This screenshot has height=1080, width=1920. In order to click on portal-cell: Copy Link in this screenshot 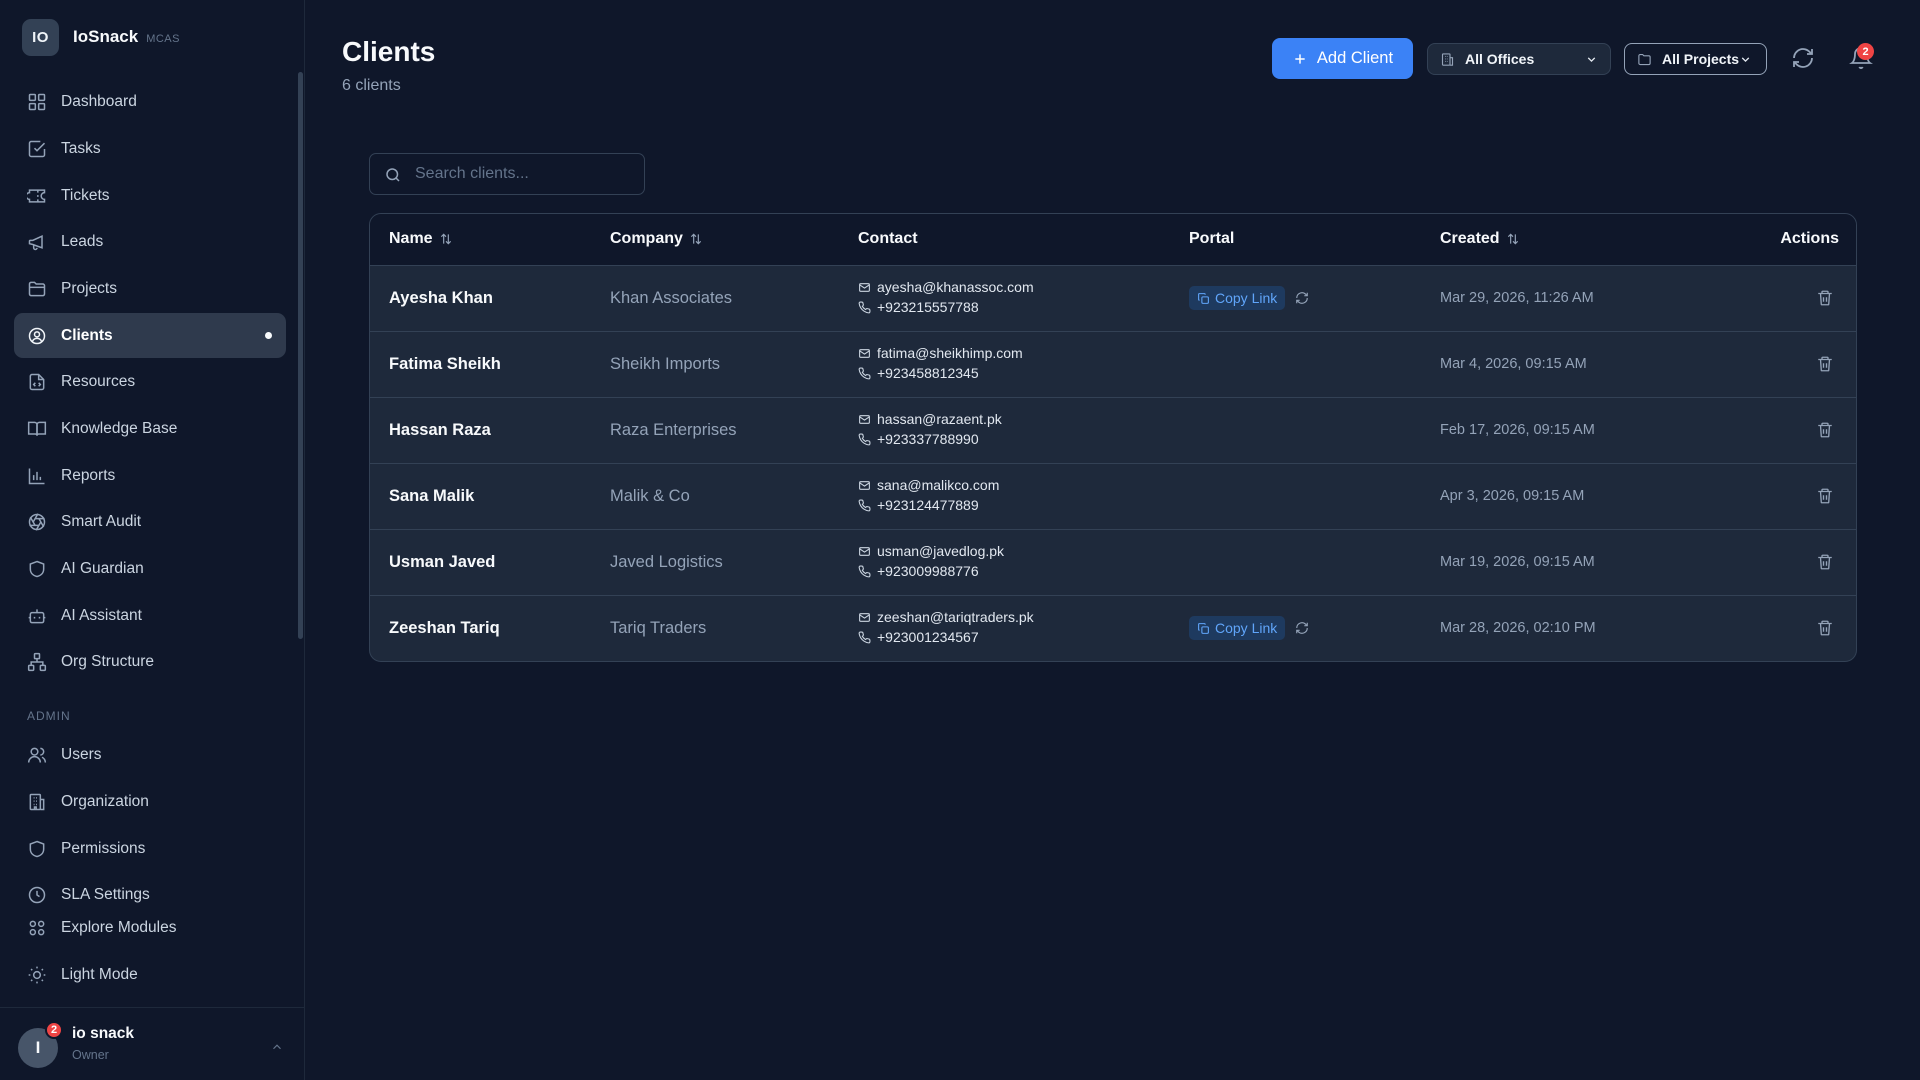, I will do `click(1249, 628)`.